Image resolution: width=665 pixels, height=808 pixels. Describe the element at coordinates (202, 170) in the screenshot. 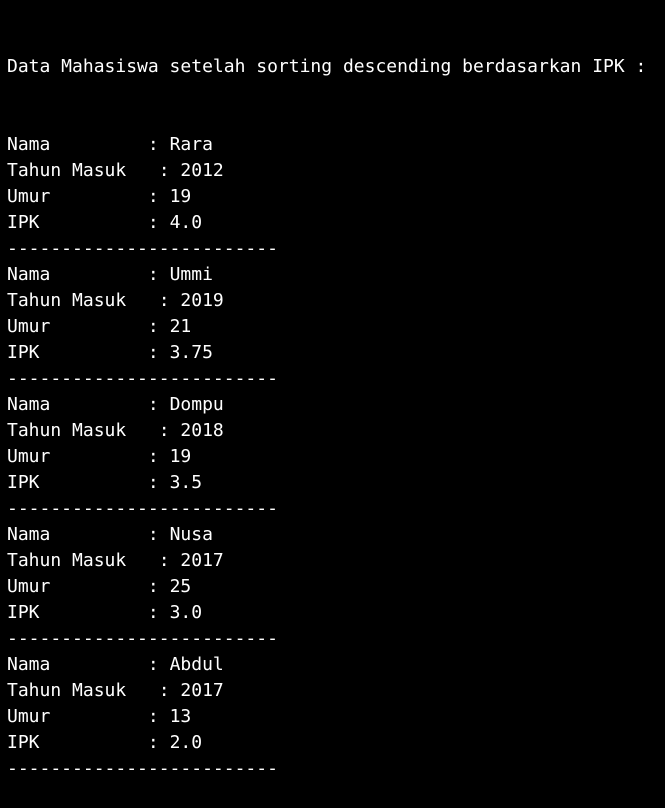

I see `field-value: 2012` at that location.